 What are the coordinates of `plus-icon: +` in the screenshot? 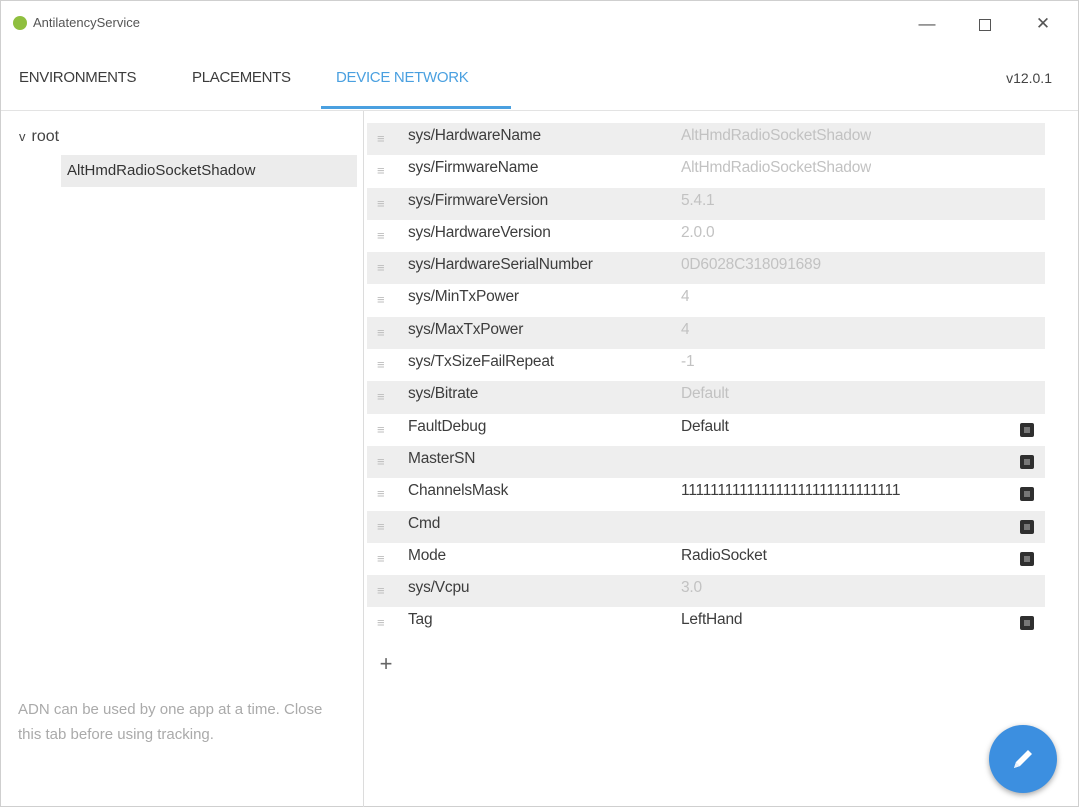 It's located at (386, 663).